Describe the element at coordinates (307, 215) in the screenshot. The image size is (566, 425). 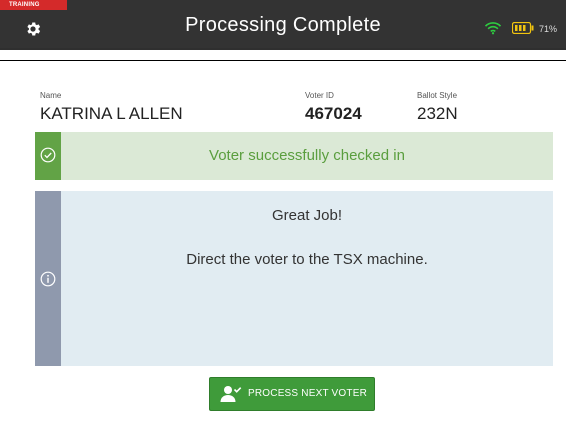
I see `info-heading: Great Job!` at that location.